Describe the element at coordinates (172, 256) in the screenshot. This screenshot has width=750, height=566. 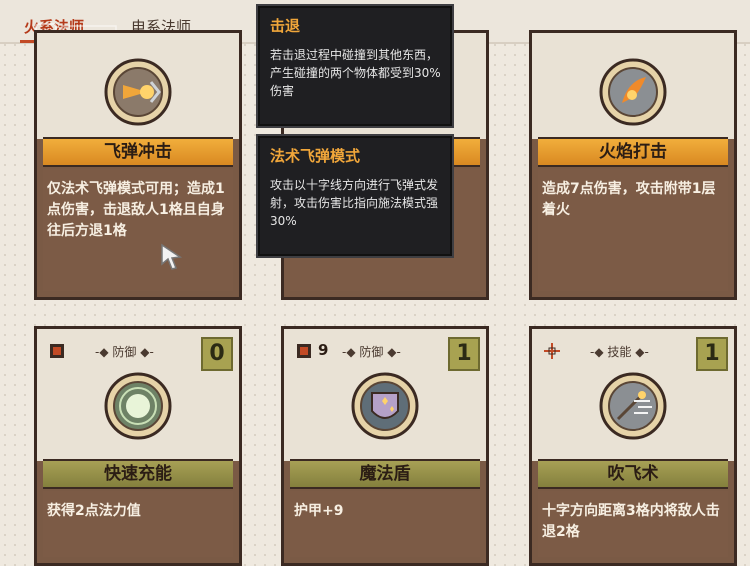
I see `mouse-cursor-icon` at that location.